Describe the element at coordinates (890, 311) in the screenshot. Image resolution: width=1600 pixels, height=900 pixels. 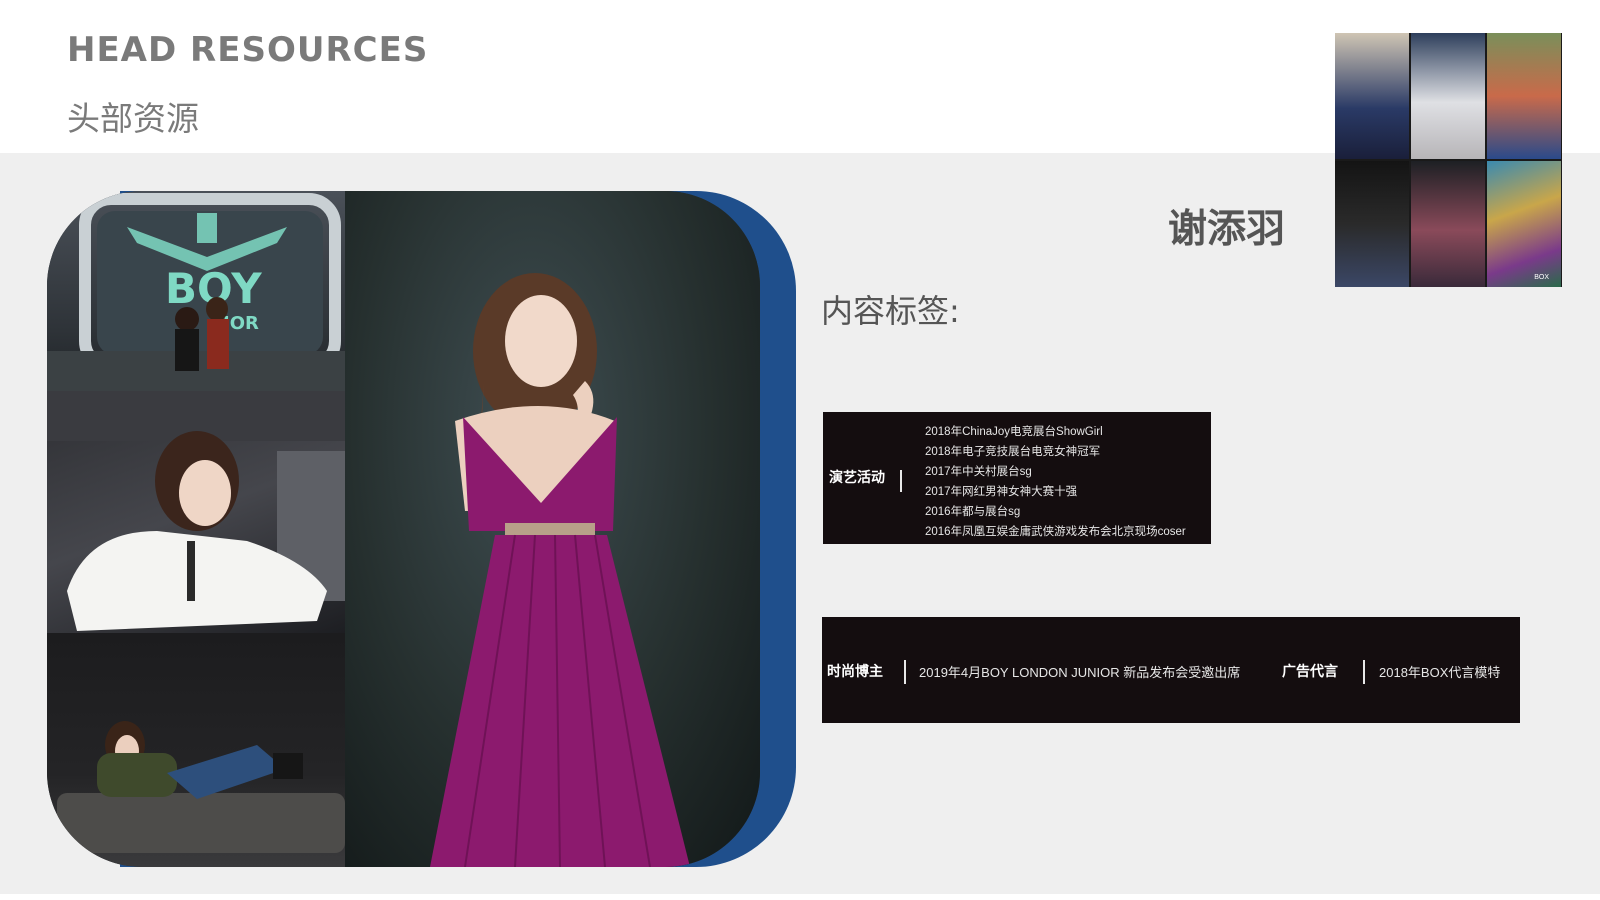
I see `content-tags-label: 内容标签:` at that location.